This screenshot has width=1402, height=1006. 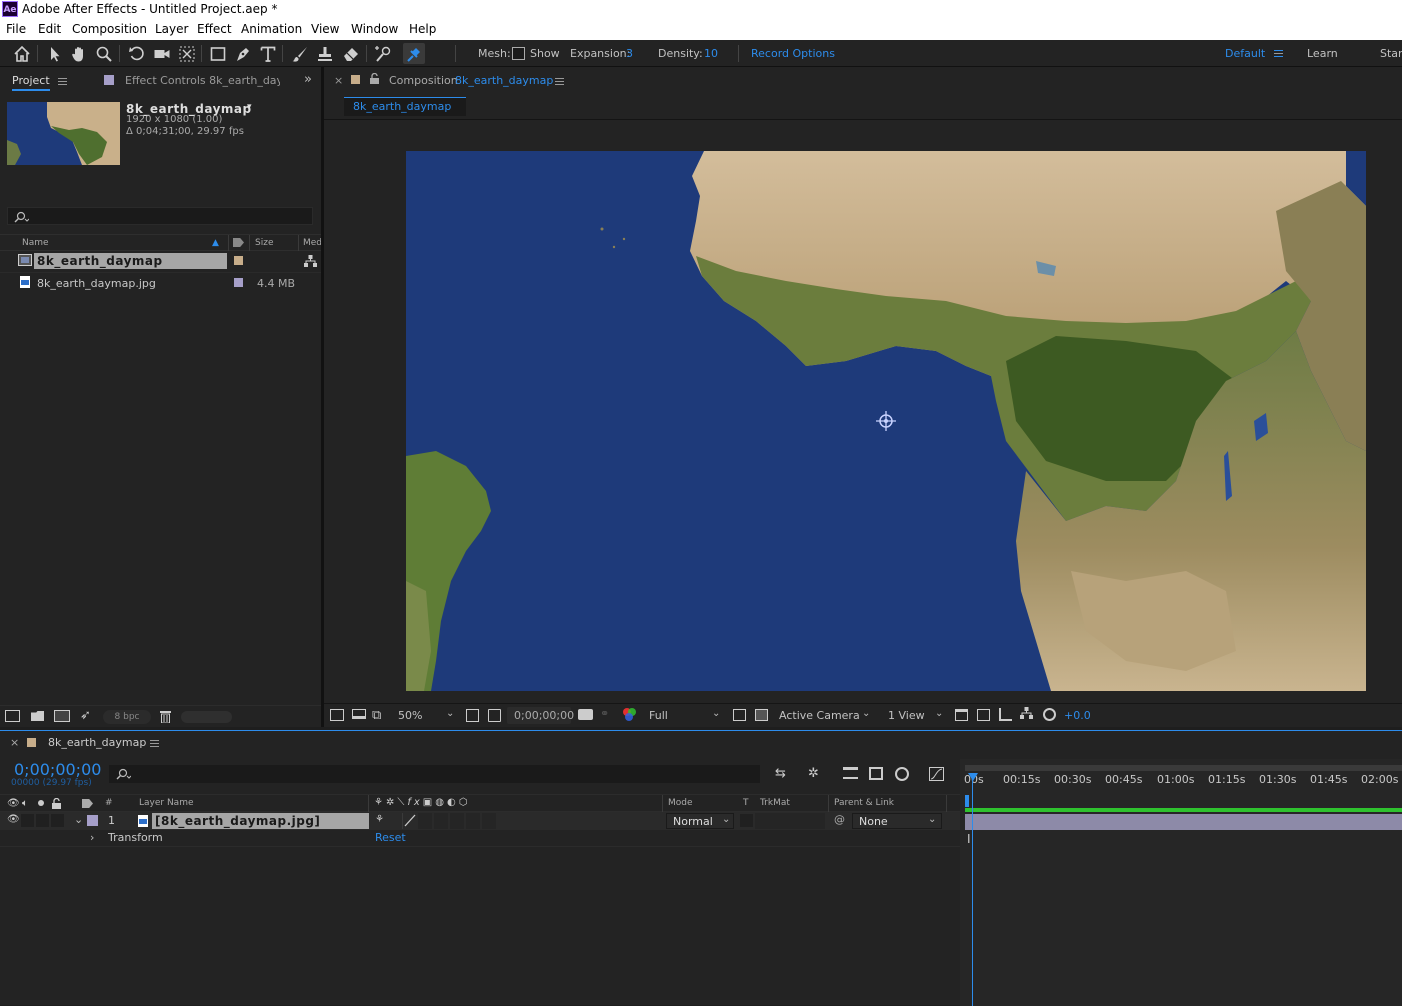 What do you see at coordinates (160, 216) in the screenshot?
I see `project-search-input` at bounding box center [160, 216].